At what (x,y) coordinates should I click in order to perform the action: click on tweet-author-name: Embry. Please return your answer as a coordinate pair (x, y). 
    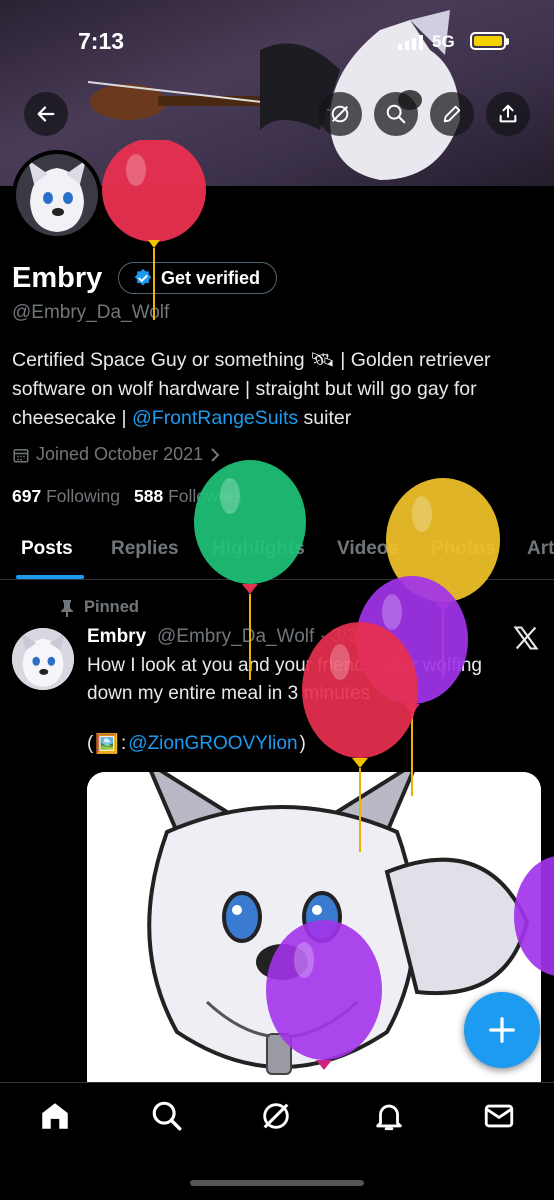
    Looking at the image, I should click on (116, 637).